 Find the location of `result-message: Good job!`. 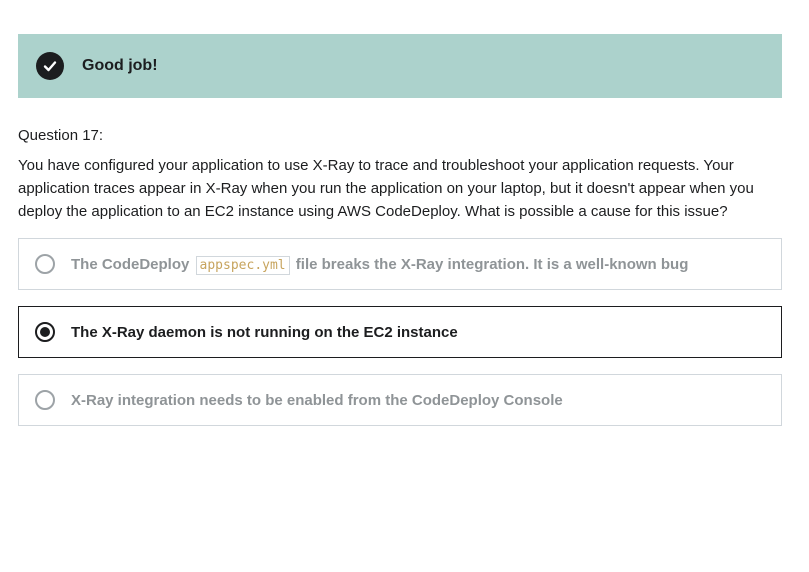

result-message: Good job! is located at coordinates (120, 65).